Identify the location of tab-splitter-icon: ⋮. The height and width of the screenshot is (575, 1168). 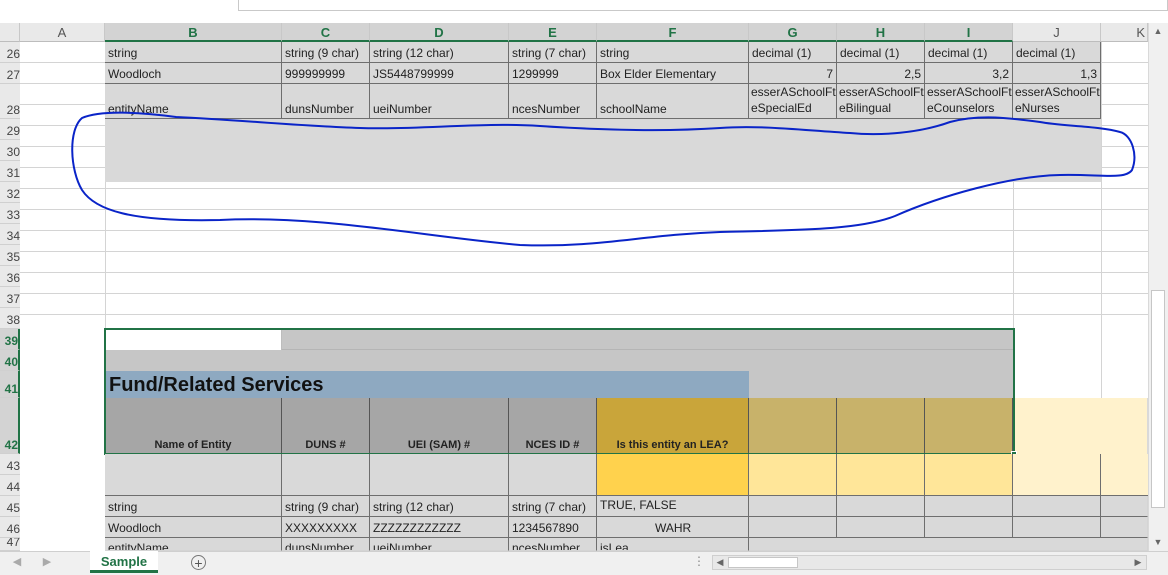
(699, 562).